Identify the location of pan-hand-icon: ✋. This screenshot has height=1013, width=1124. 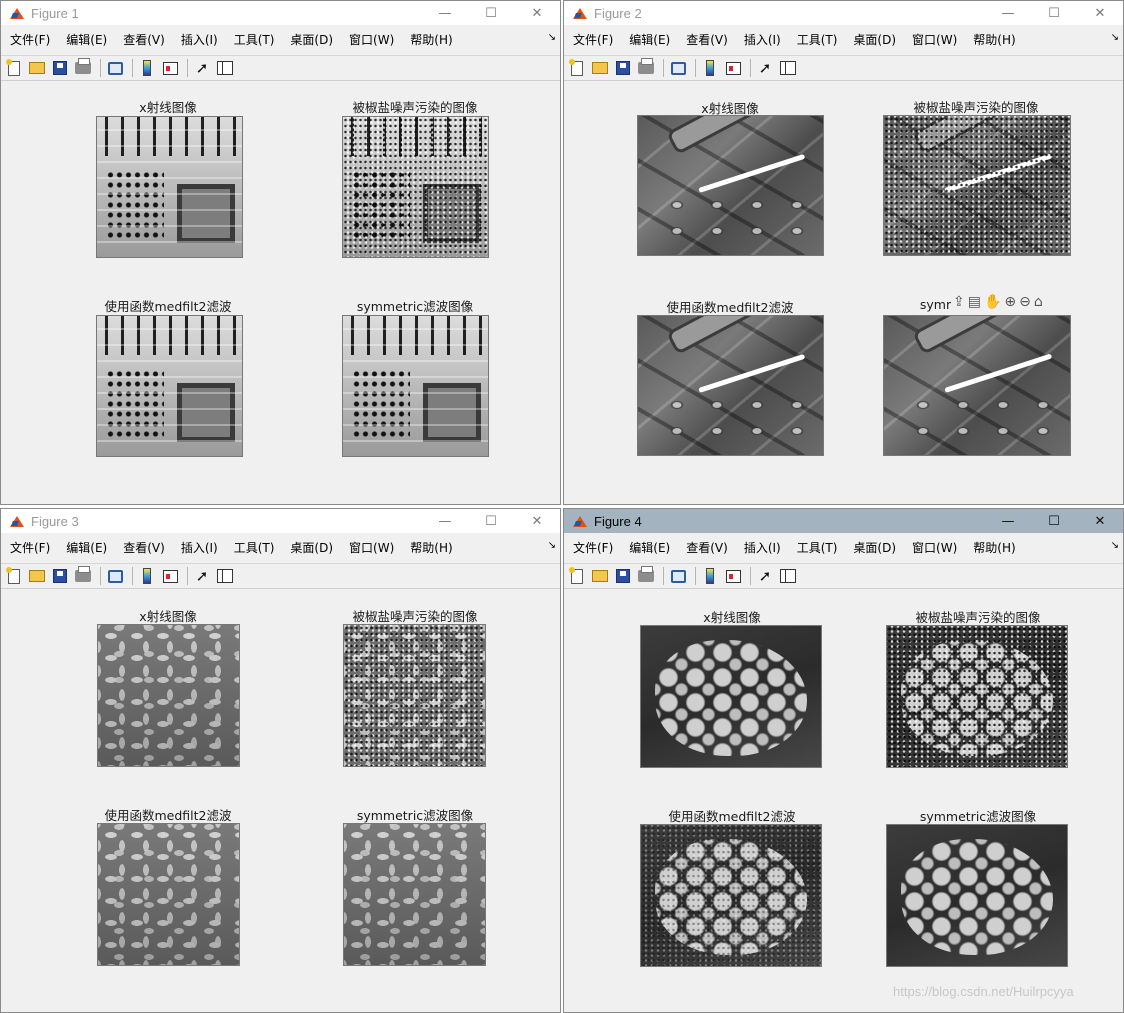
(992, 302).